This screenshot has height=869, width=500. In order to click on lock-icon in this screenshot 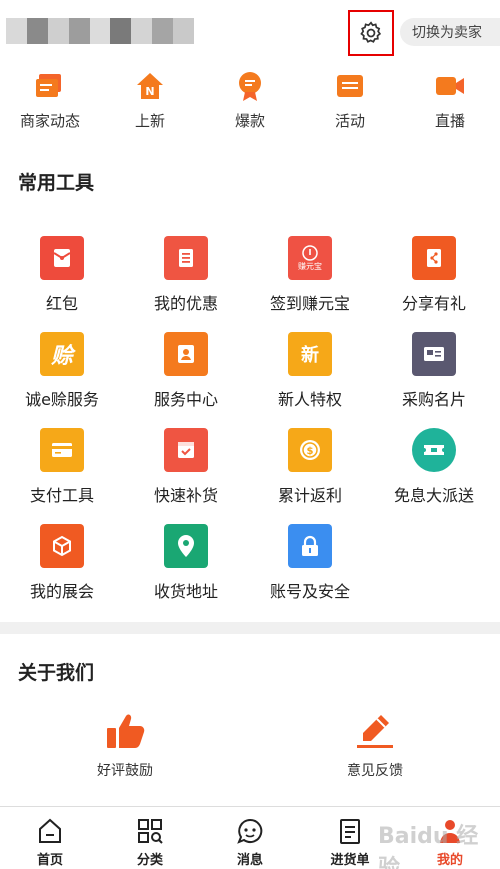, I will do `click(310, 546)`.